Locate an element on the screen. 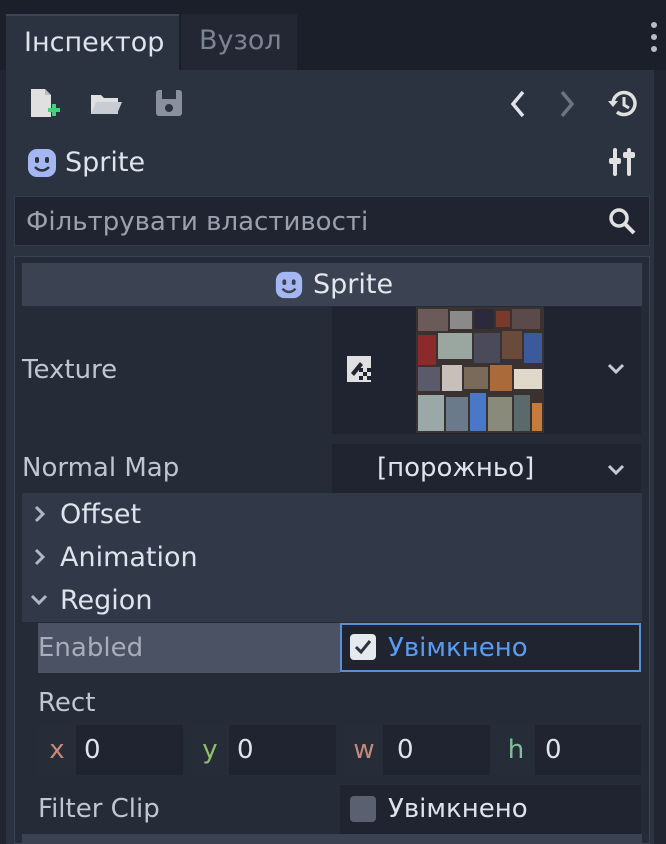 The image size is (666, 844). rect-y-value: 0 is located at coordinates (245, 750).